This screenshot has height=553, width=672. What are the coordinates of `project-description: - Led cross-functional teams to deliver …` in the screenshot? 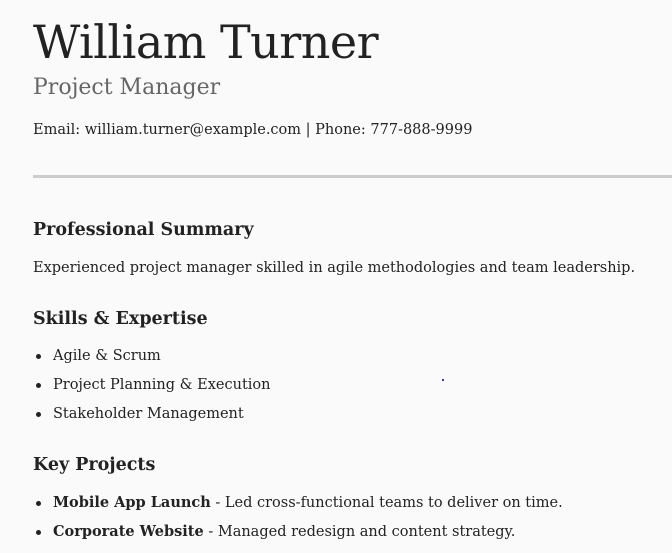 It's located at (386, 503).